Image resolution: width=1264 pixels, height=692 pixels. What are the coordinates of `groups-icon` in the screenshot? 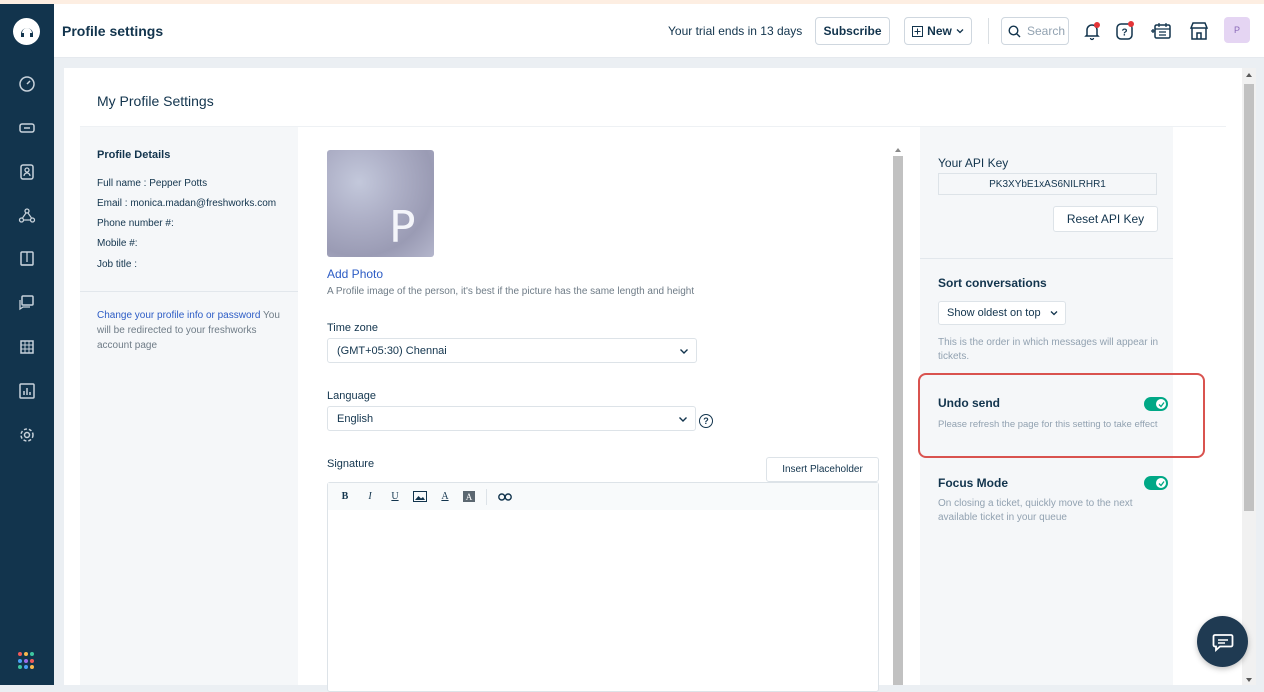 It's located at (27, 216).